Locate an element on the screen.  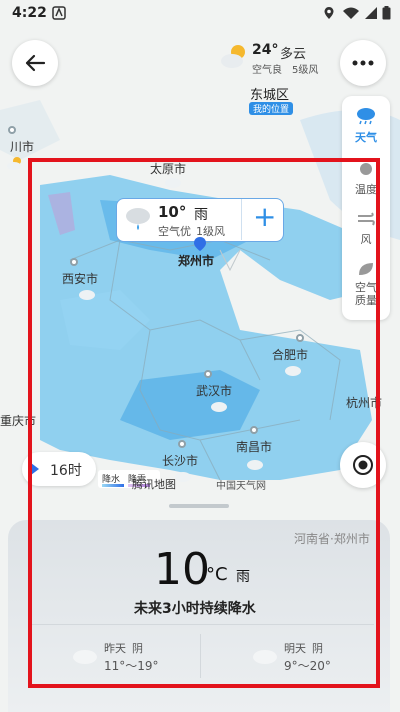
my-location-badge: 我的位置 is located at coordinates (271, 108).